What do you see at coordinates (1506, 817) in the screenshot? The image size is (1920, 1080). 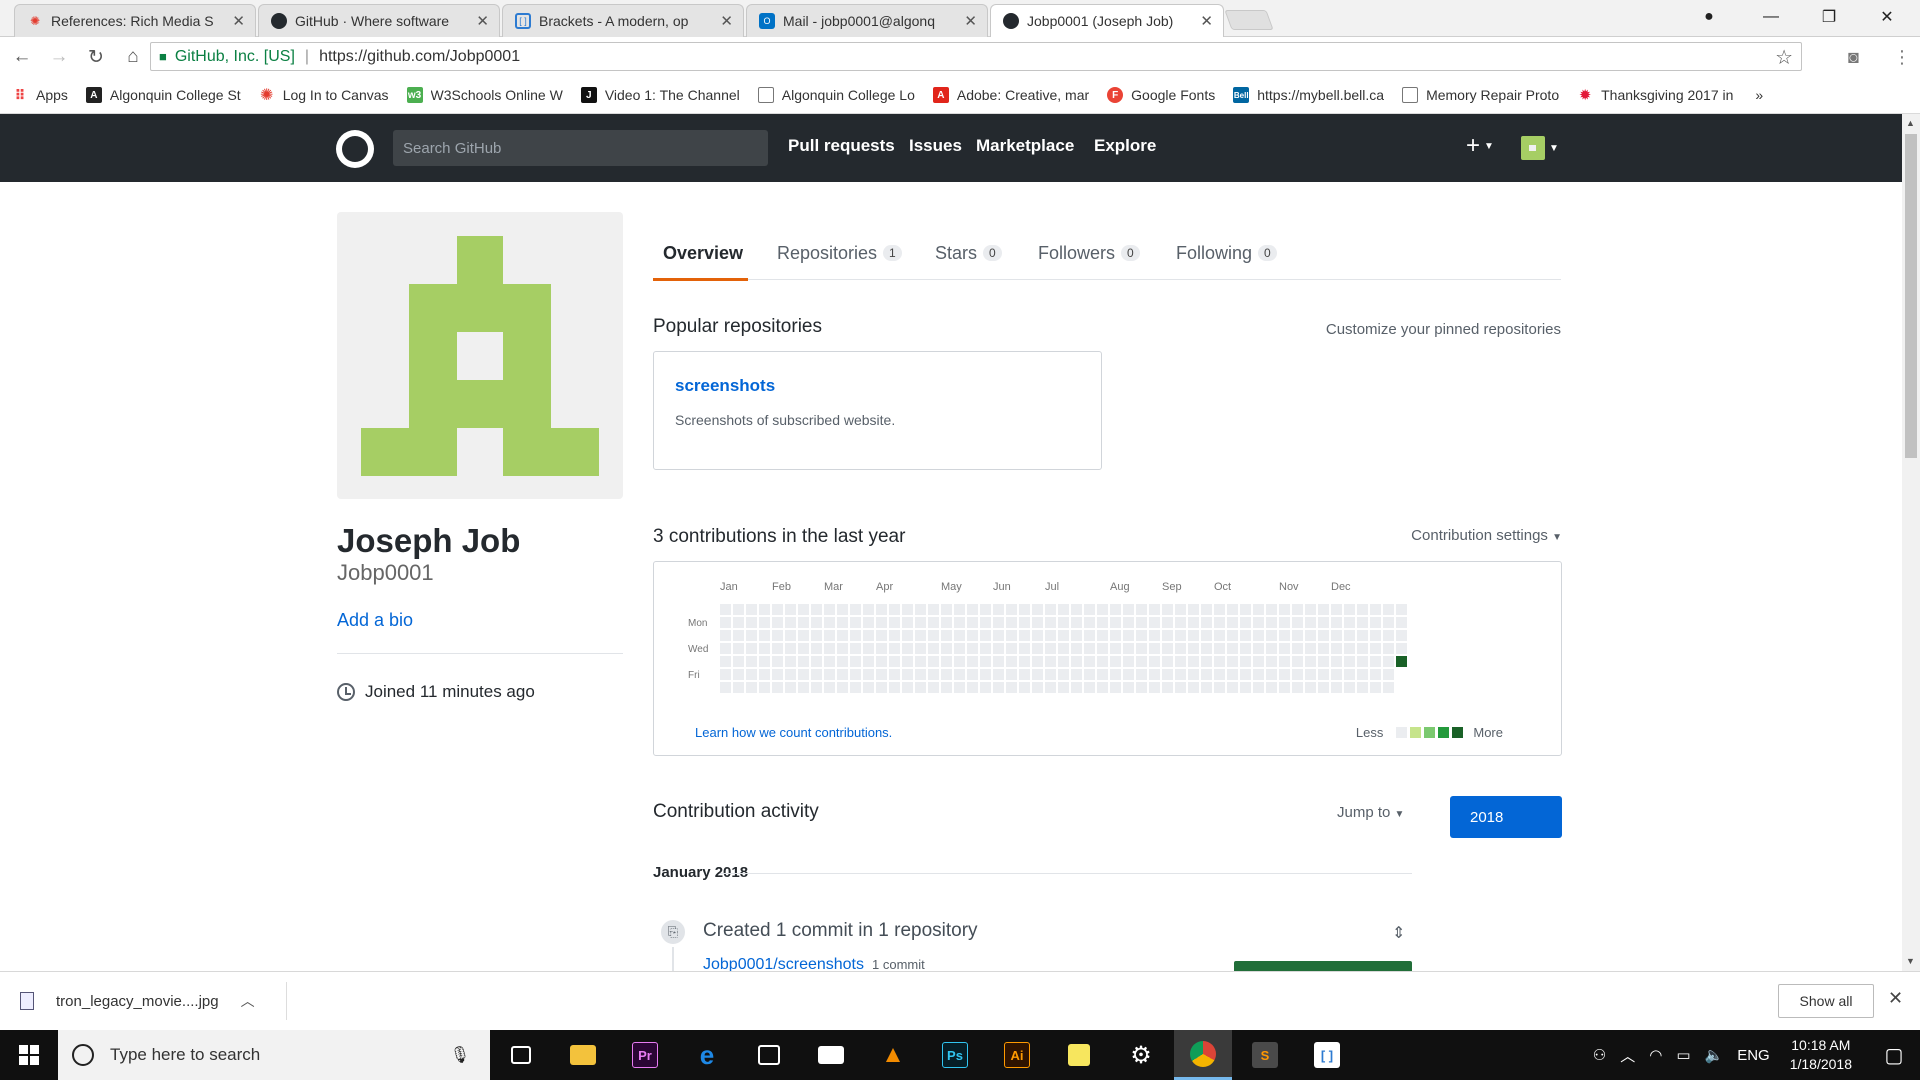 I see `year-2018-button: 2018` at bounding box center [1506, 817].